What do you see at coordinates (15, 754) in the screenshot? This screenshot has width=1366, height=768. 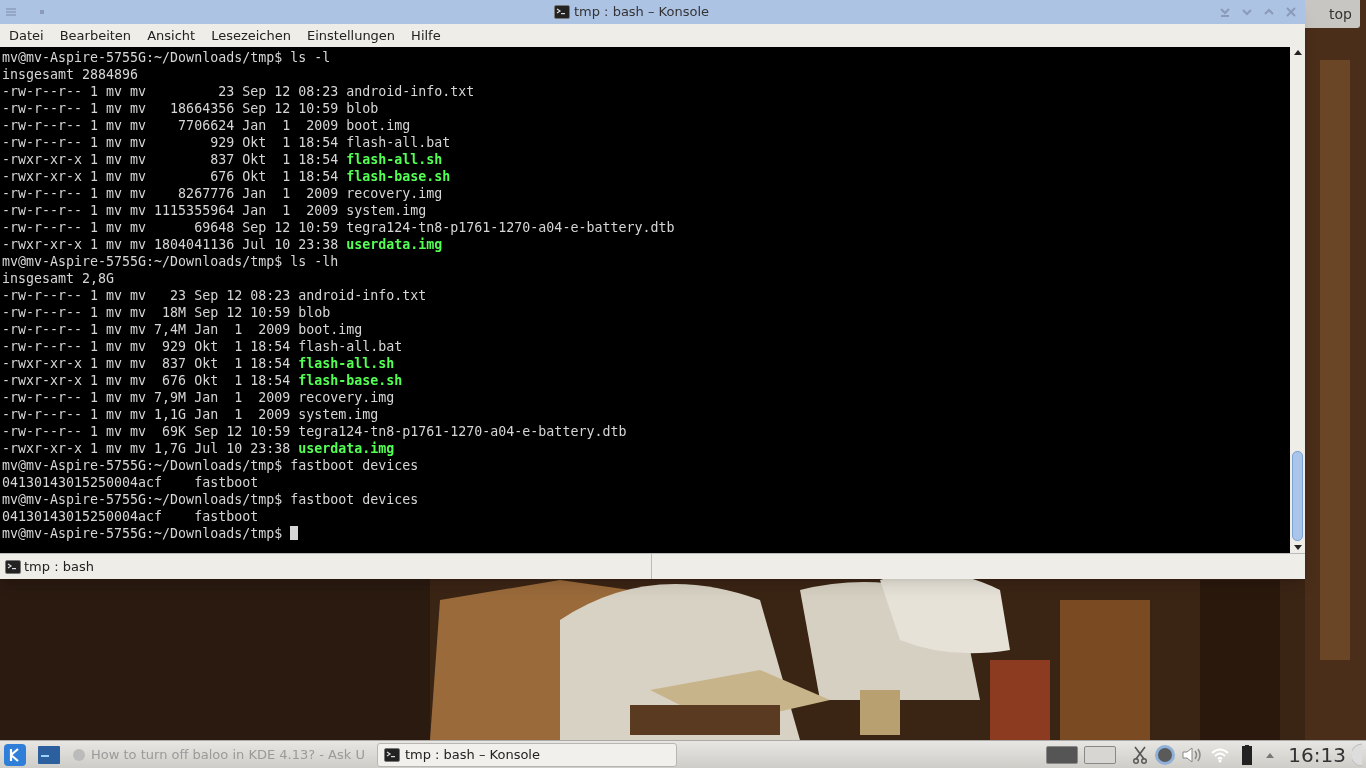 I see `kde-launcher-icon` at bounding box center [15, 754].